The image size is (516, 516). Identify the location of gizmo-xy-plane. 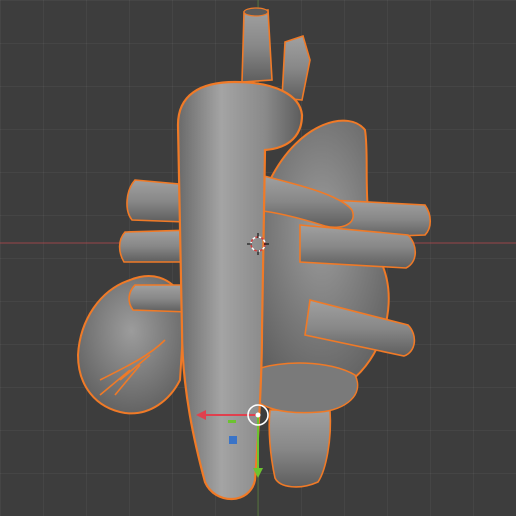
(232, 421).